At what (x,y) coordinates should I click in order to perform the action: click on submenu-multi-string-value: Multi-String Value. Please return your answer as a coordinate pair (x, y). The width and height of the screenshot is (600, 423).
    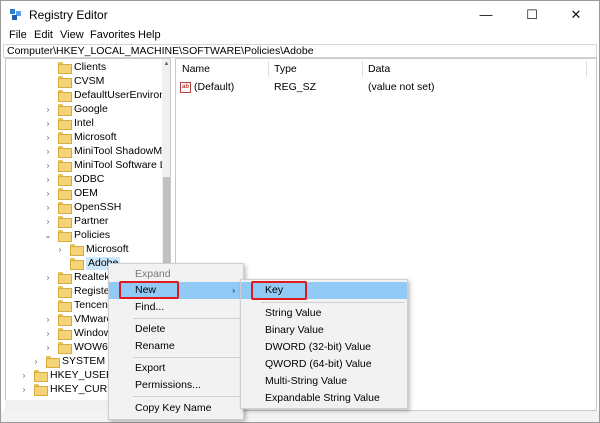
    Looking at the image, I should click on (324, 381).